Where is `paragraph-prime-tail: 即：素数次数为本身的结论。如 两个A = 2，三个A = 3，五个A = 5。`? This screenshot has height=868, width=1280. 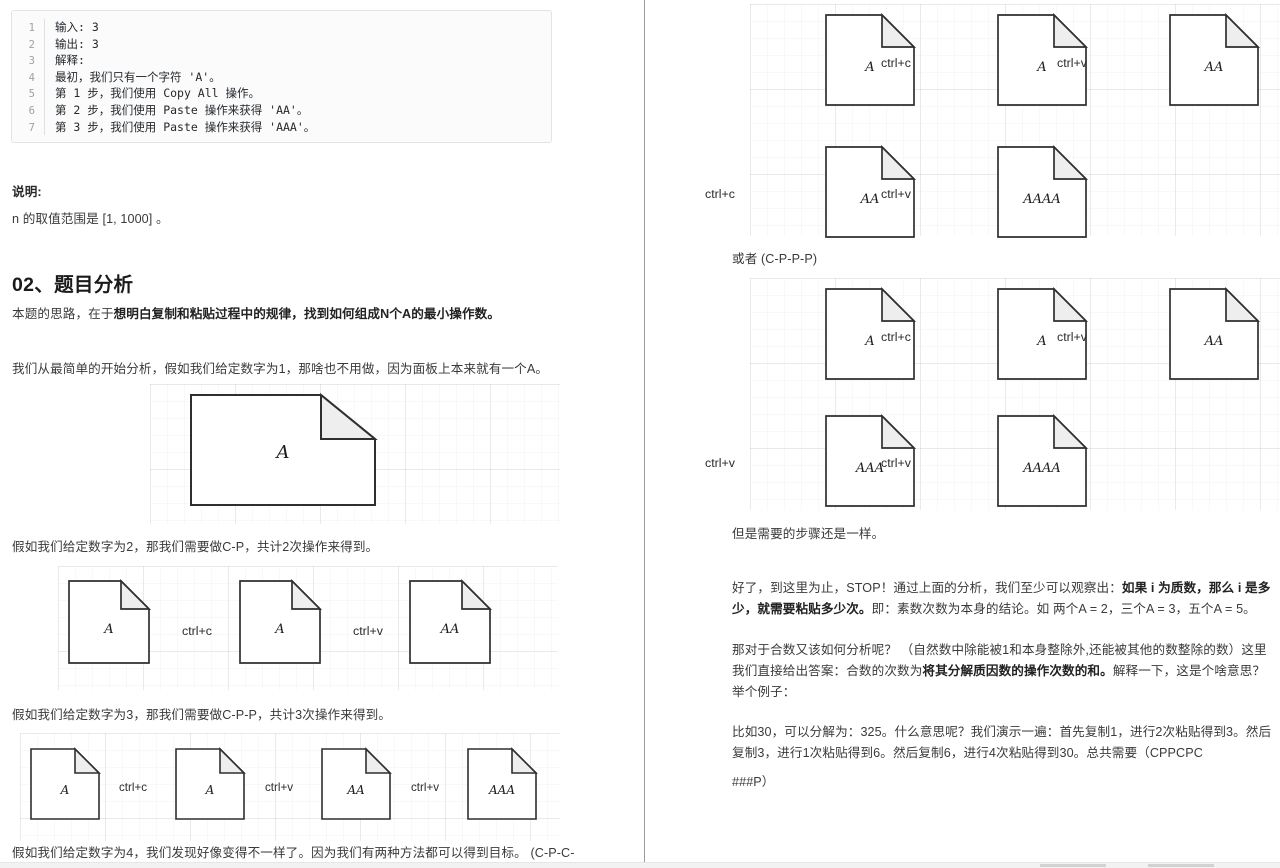 paragraph-prime-tail: 即：素数次数为本身的结论。如 两个A = 2，三个A = 3，五个A = 5。 is located at coordinates (1063, 609).